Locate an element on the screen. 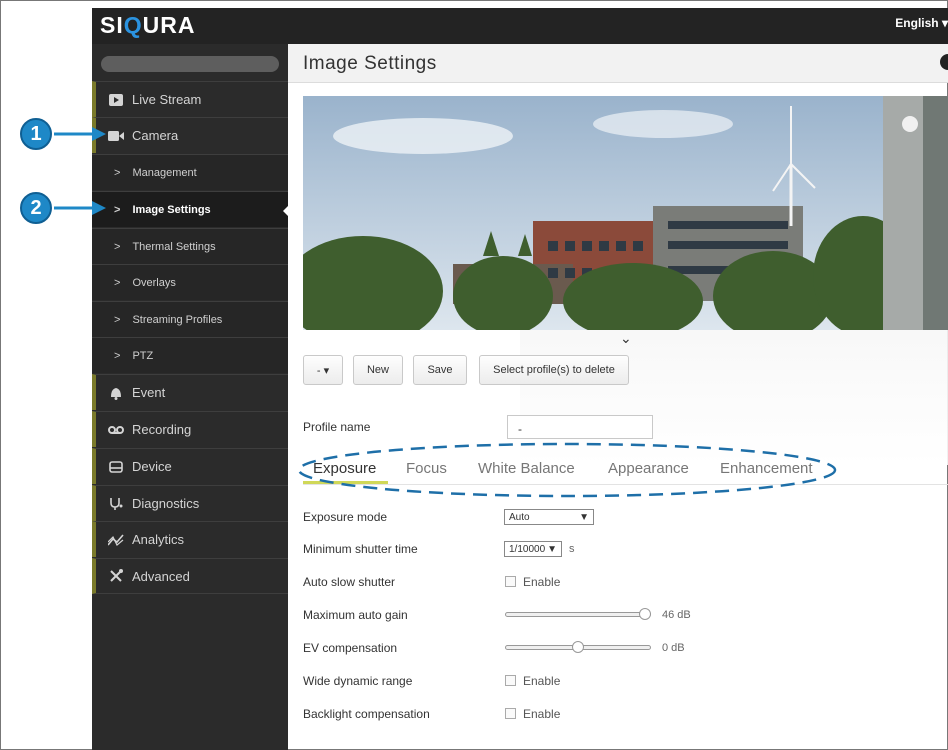 Image resolution: width=948 pixels, height=750 pixels. new-profile-button: New is located at coordinates (378, 370).